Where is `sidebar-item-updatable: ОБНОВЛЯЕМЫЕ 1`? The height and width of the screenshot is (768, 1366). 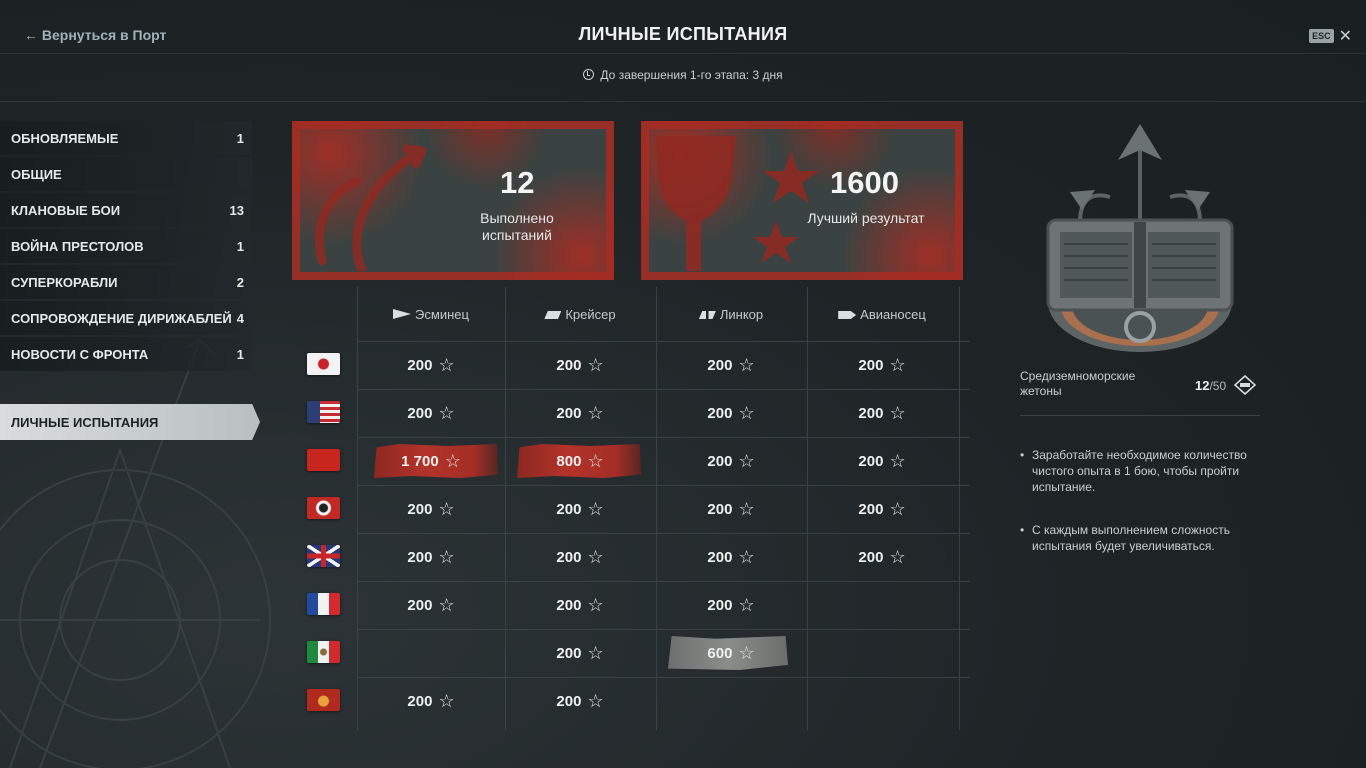 sidebar-item-updatable: ОБНОВЛЯЕМЫЕ 1 is located at coordinates (126, 138).